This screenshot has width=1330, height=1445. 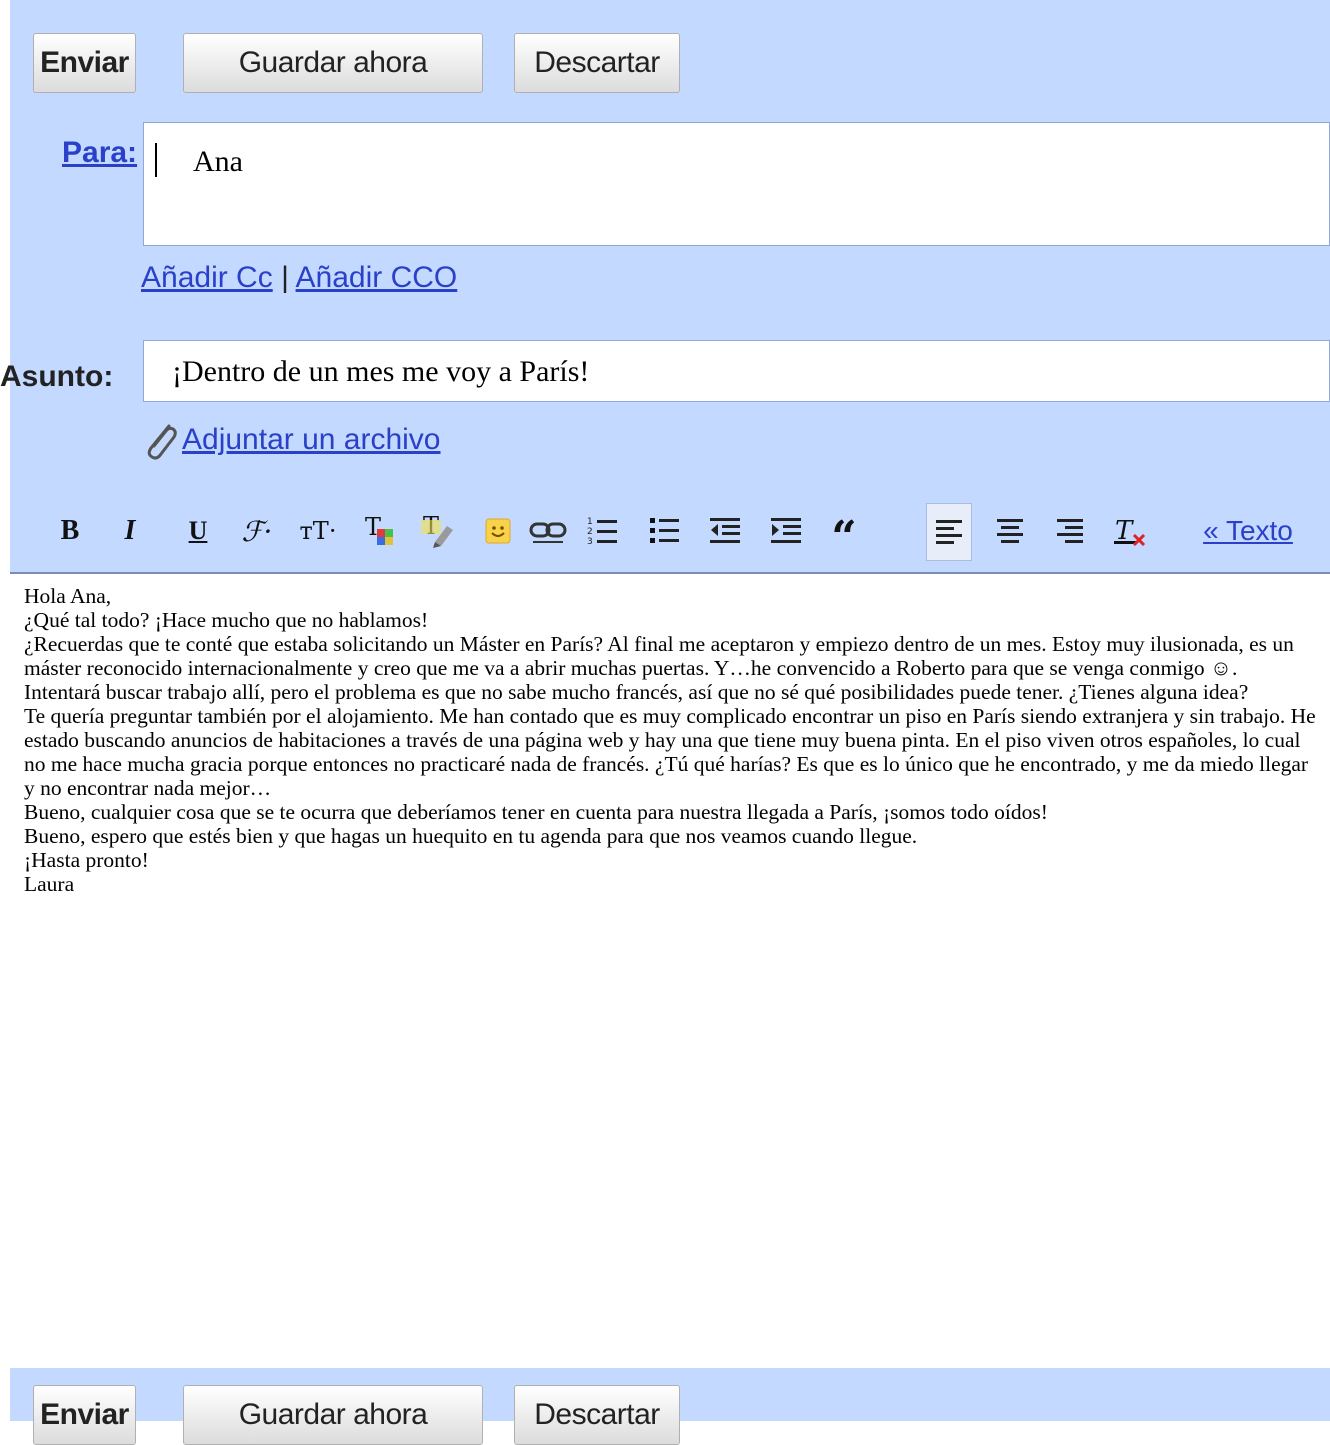 I want to click on body-line: ¡Hasta pronto!, so click(x=86, y=860).